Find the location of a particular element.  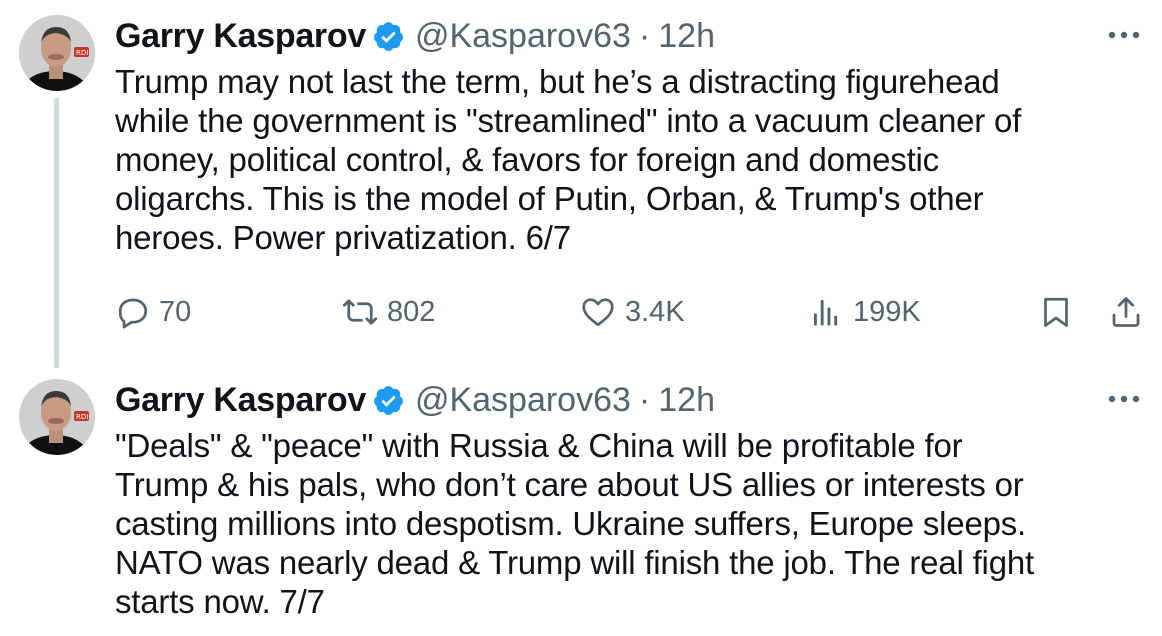

views-button: 199K is located at coordinates (864, 312).